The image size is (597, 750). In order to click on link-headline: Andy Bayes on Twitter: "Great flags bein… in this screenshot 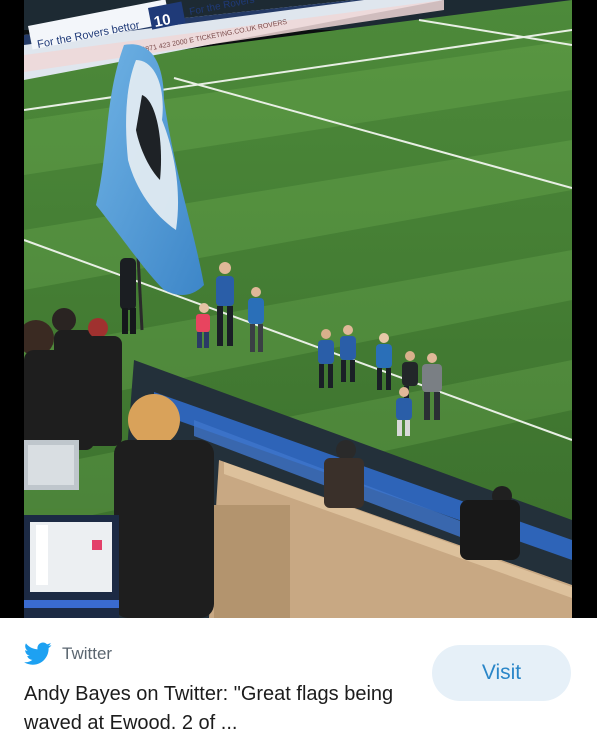, I will do `click(214, 709)`.